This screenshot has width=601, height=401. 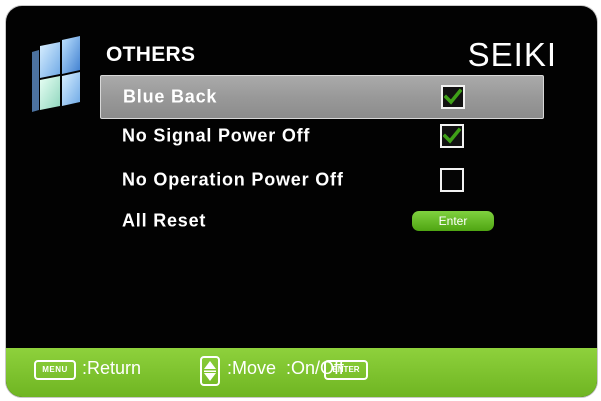 I want to click on picture-tiles-icon, so click(x=56, y=74).